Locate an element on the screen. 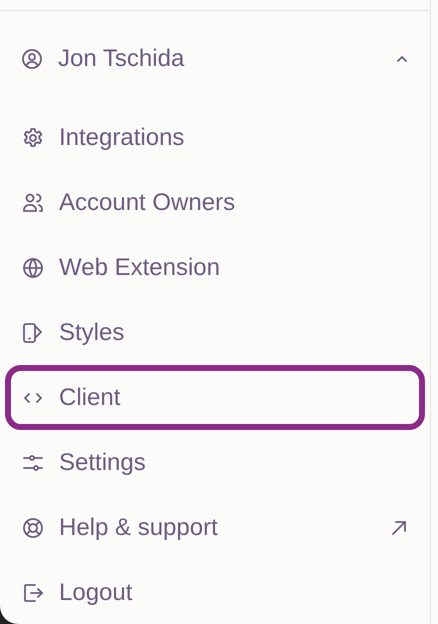 The width and height of the screenshot is (438, 624). account-header: Jon Tschida is located at coordinates (215, 58).